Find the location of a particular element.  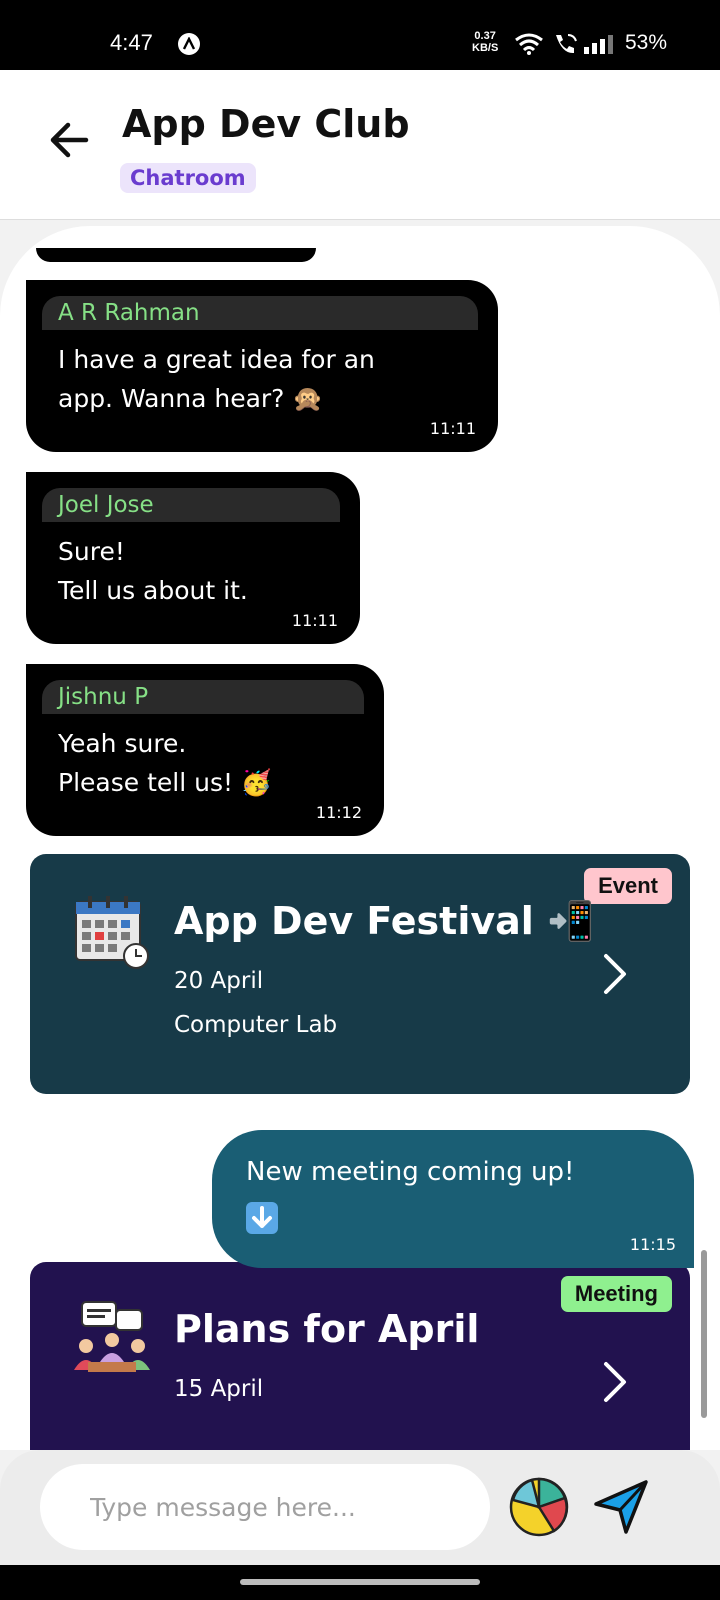

message-input is located at coordinates (265, 1507).